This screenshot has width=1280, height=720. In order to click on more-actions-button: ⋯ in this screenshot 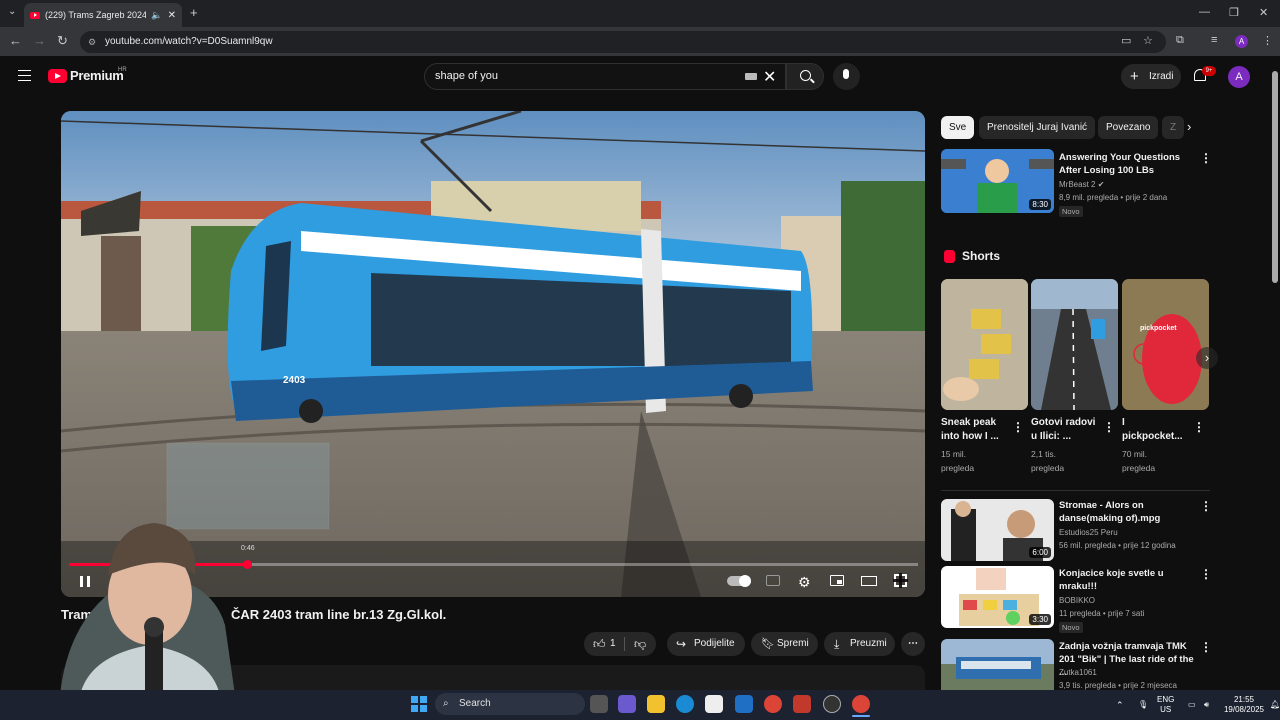, I will do `click(913, 644)`.